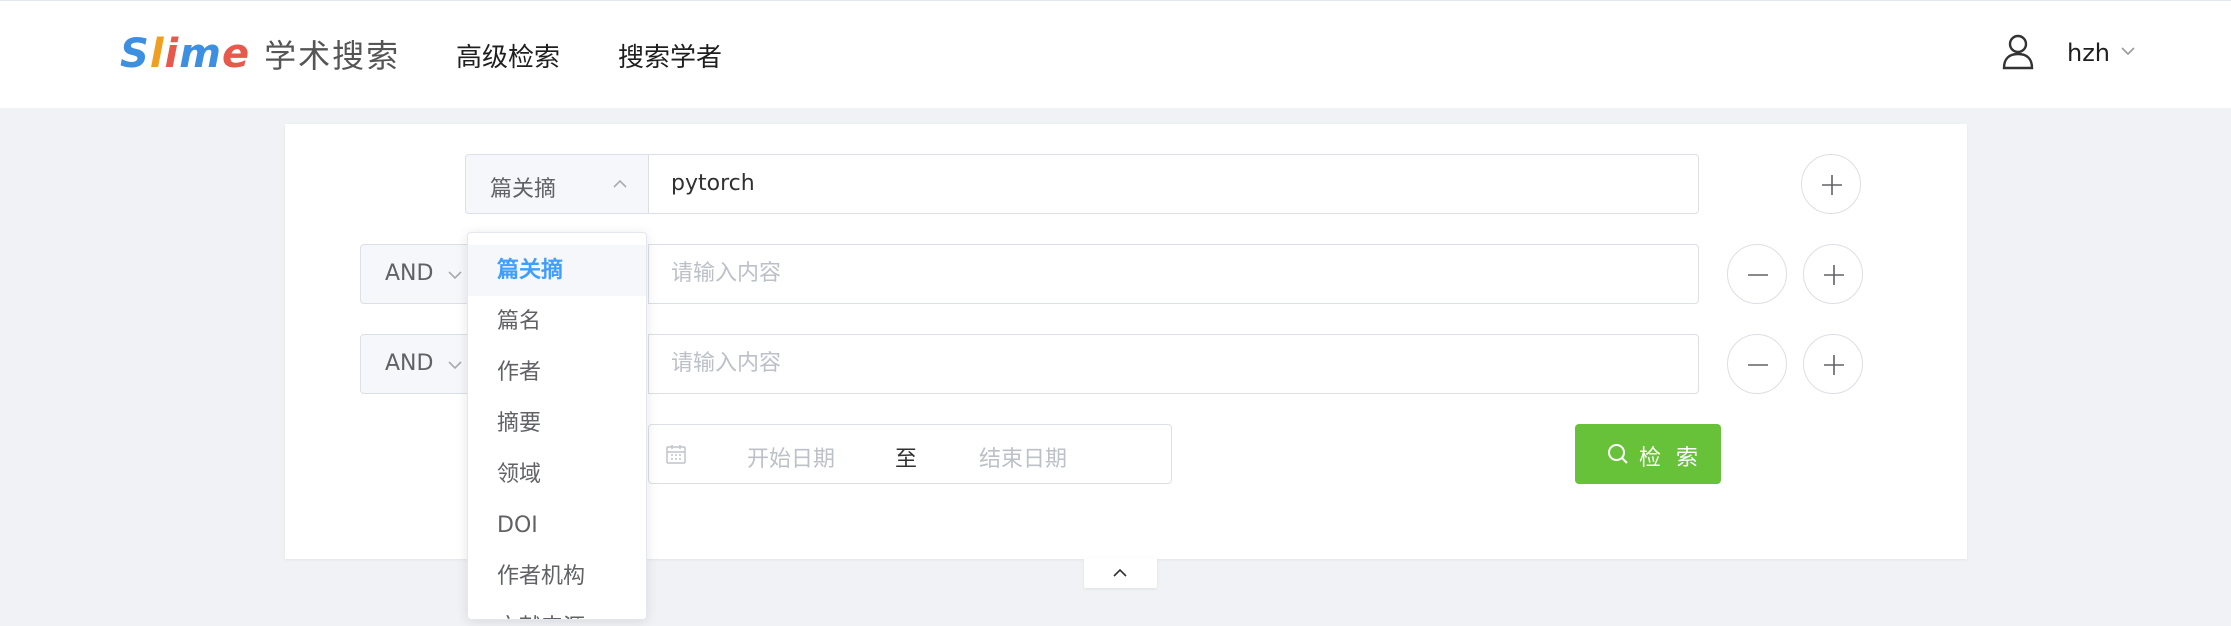  Describe the element at coordinates (332, 56) in the screenshot. I see `site-name: 学术搜索` at that location.